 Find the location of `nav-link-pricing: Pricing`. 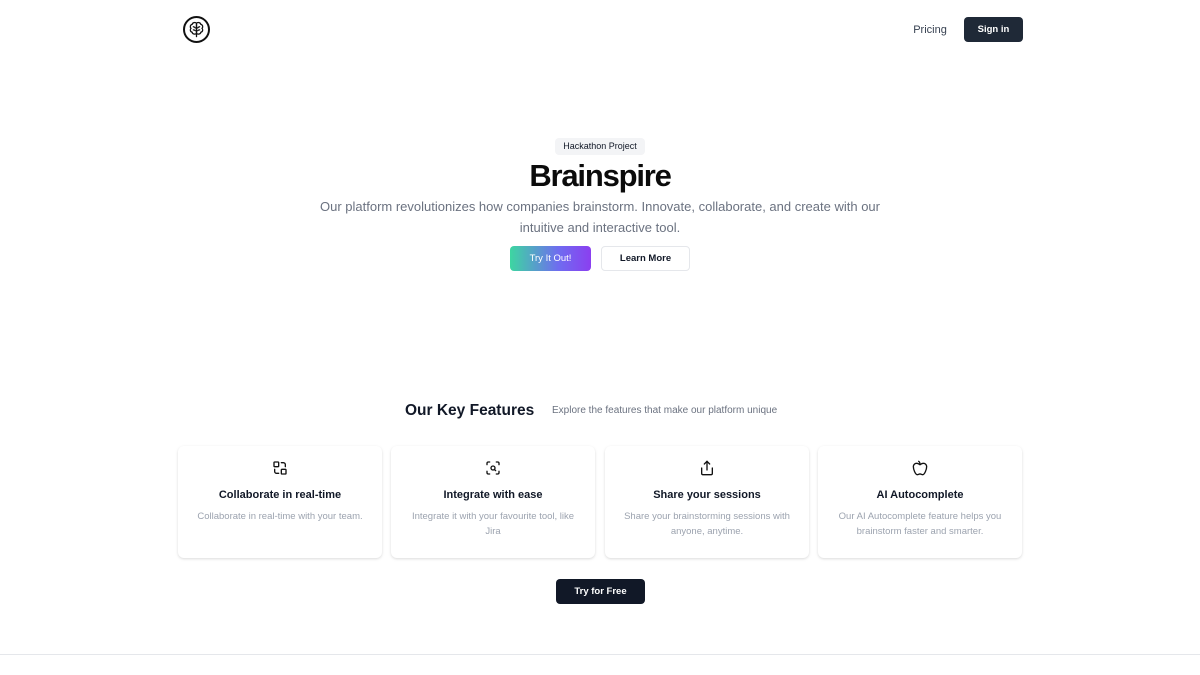

nav-link-pricing: Pricing is located at coordinates (930, 30).